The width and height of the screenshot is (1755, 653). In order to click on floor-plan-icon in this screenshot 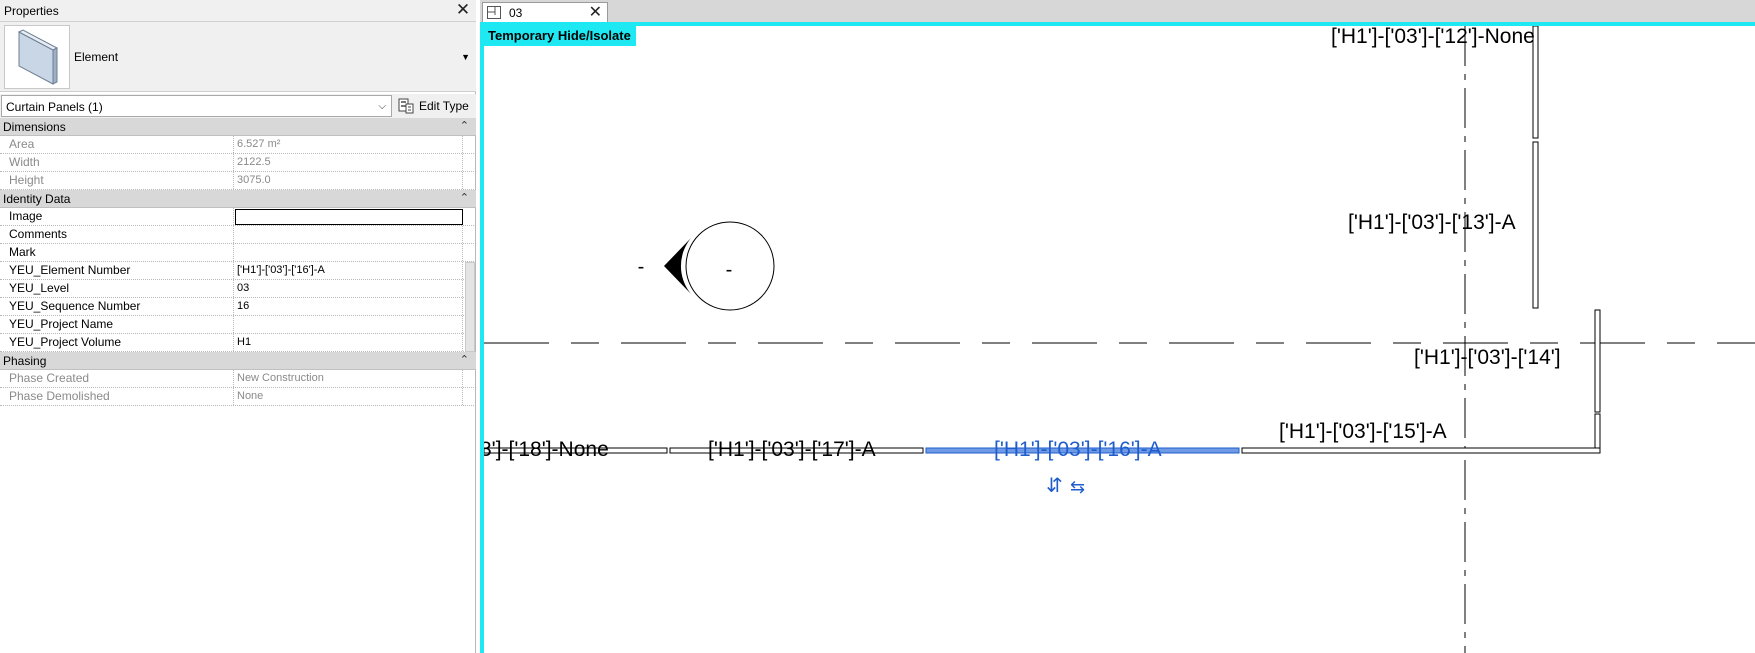, I will do `click(494, 12)`.